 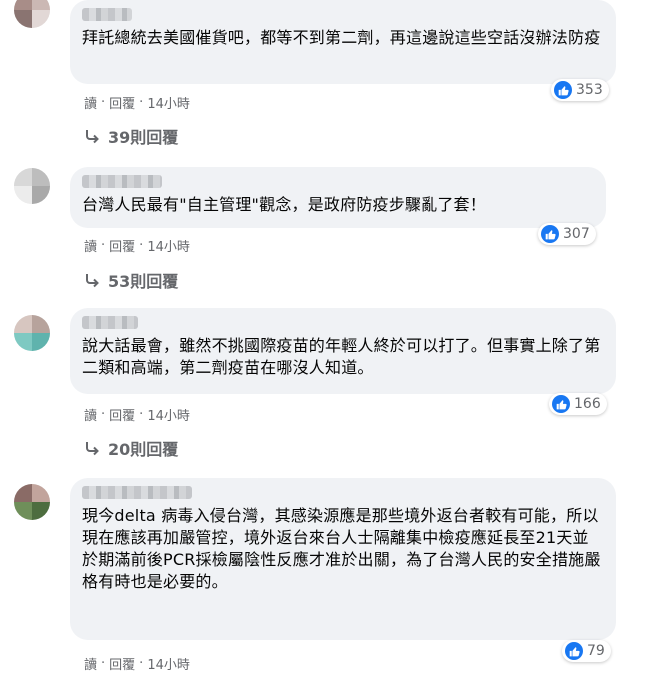 I want to click on comment-bubble: 台灣人民最有"自主管理"觀念，是政府防疫步驟亂了套！, so click(x=338, y=197).